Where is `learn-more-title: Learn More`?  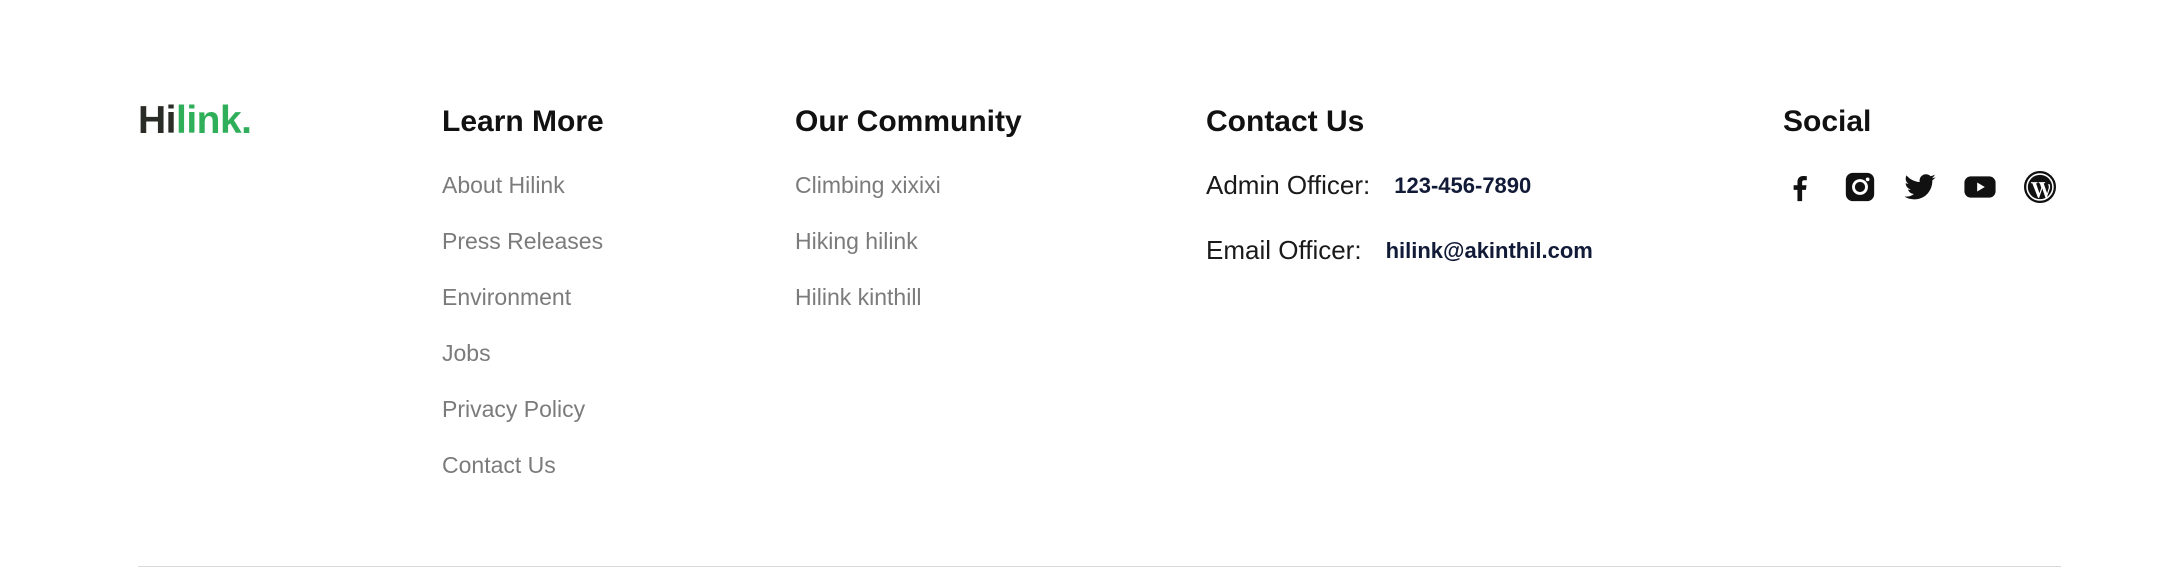
learn-more-title: Learn More is located at coordinates (523, 121).